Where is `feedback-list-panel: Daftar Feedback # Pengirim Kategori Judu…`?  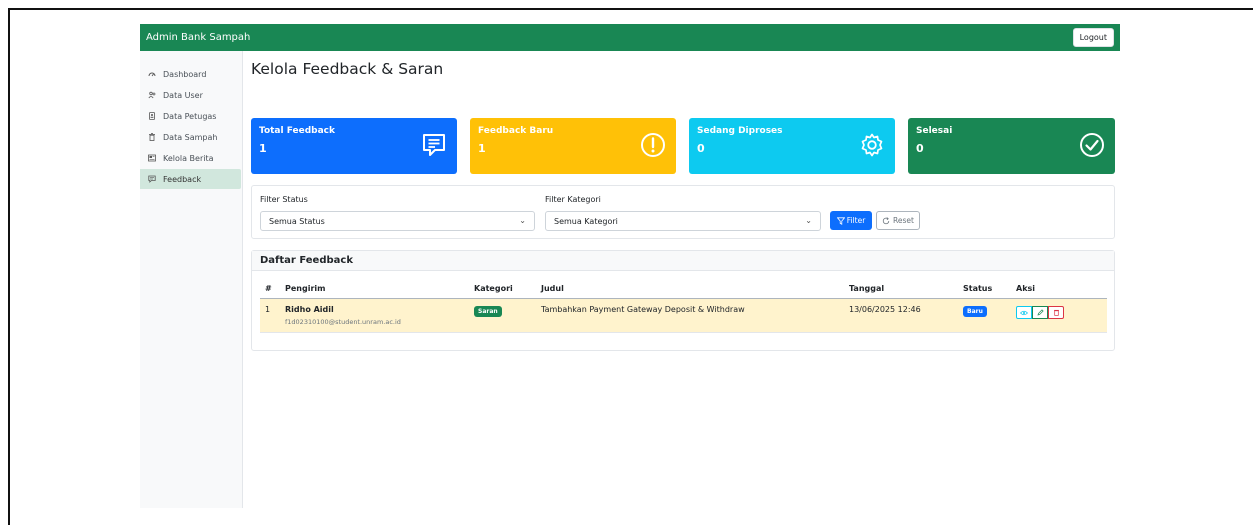 feedback-list-panel: Daftar Feedback # Pengirim Kategori Judu… is located at coordinates (683, 300).